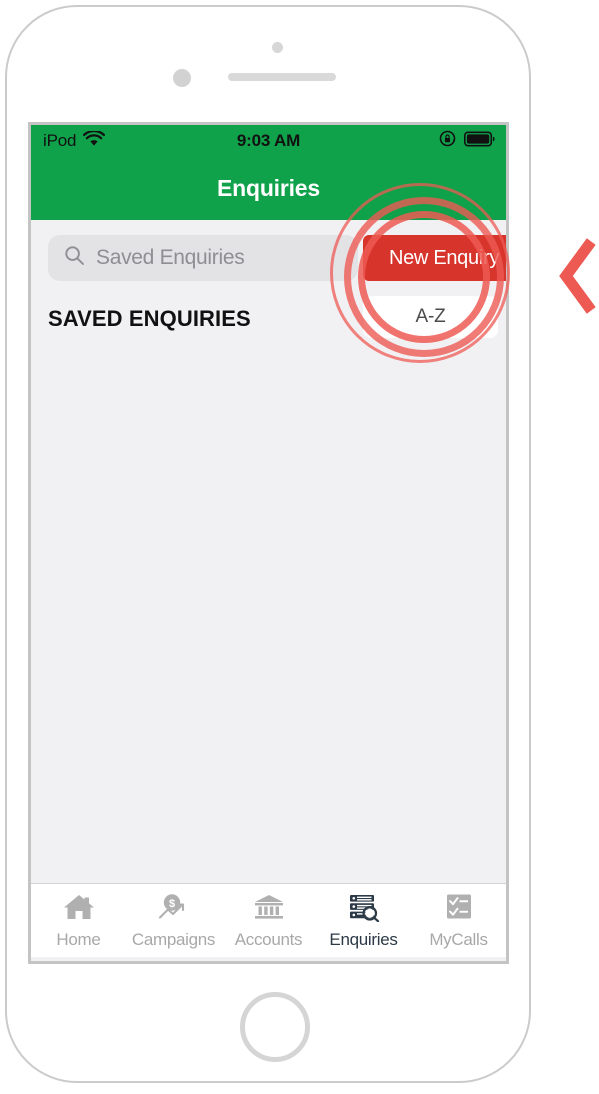 The image size is (599, 1094). I want to click on search-input: Saved Enquiries, so click(203, 258).